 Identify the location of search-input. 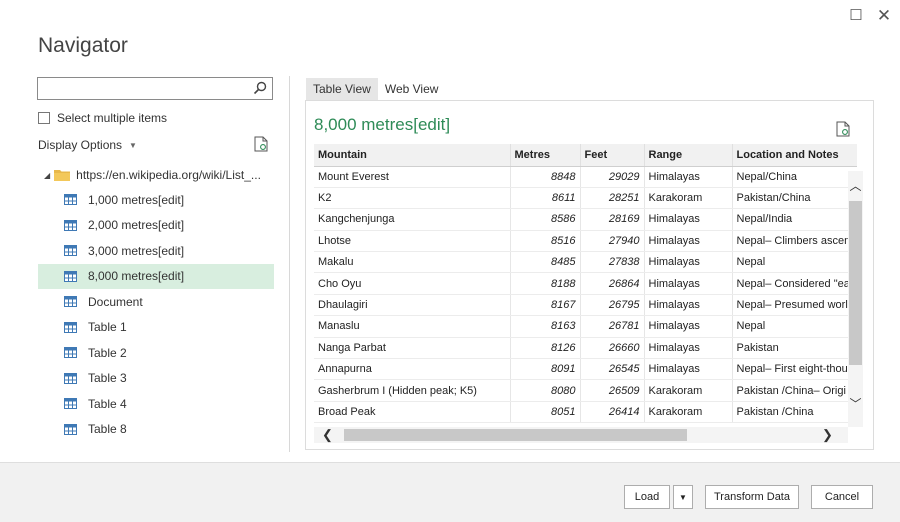
(155, 88).